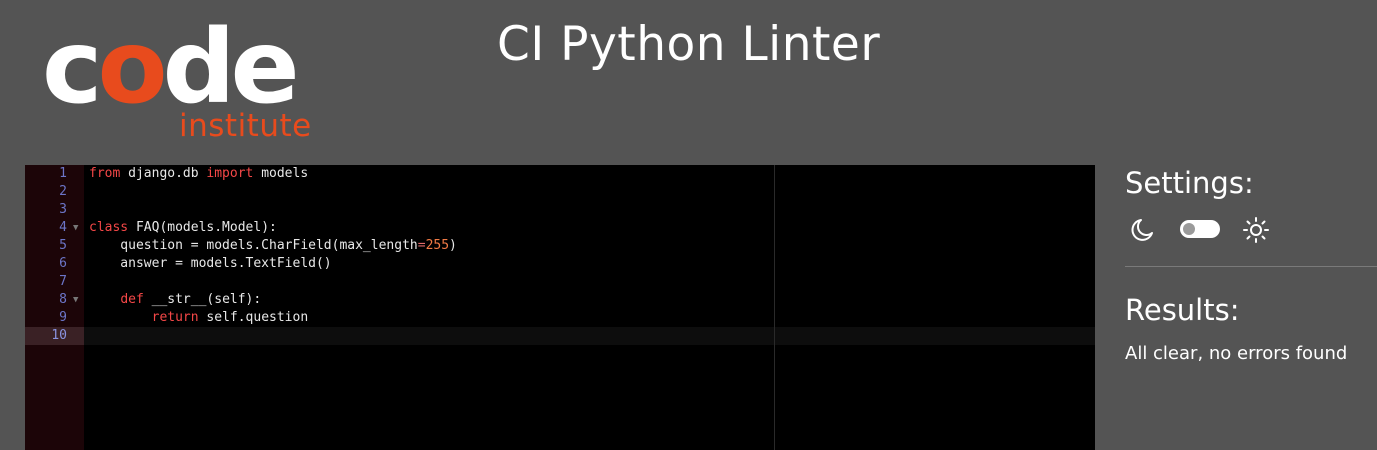 This screenshot has height=450, width=1377. Describe the element at coordinates (171, 67) in the screenshot. I see `logo-word: code` at that location.